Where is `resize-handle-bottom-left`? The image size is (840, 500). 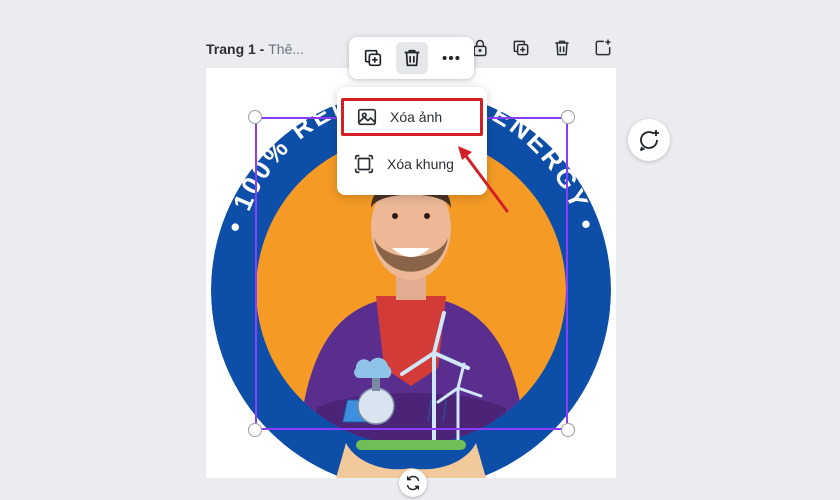
resize-handle-bottom-left is located at coordinates (255, 430).